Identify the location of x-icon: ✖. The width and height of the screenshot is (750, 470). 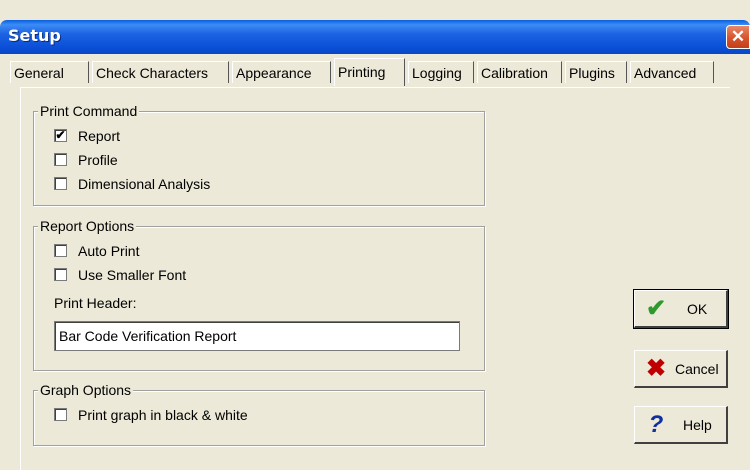
(656, 368).